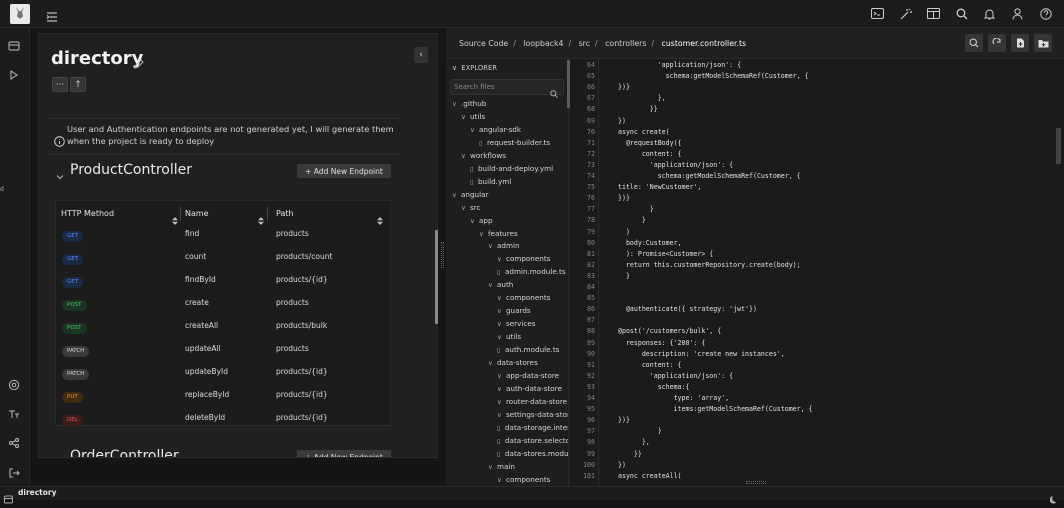 This screenshot has width=1064, height=508. What do you see at coordinates (60, 455) in the screenshot?
I see `chevron-right-icon` at bounding box center [60, 455].